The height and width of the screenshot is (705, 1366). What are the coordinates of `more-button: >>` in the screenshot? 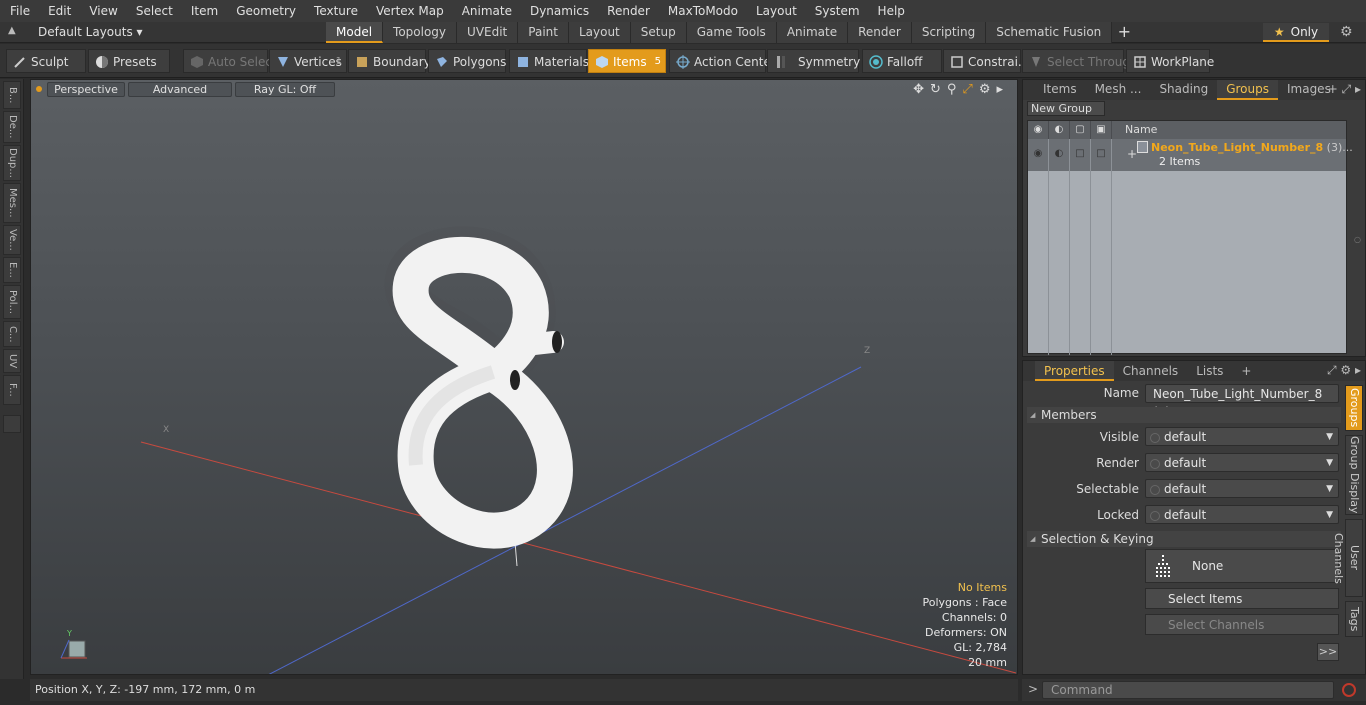 It's located at (1328, 652).